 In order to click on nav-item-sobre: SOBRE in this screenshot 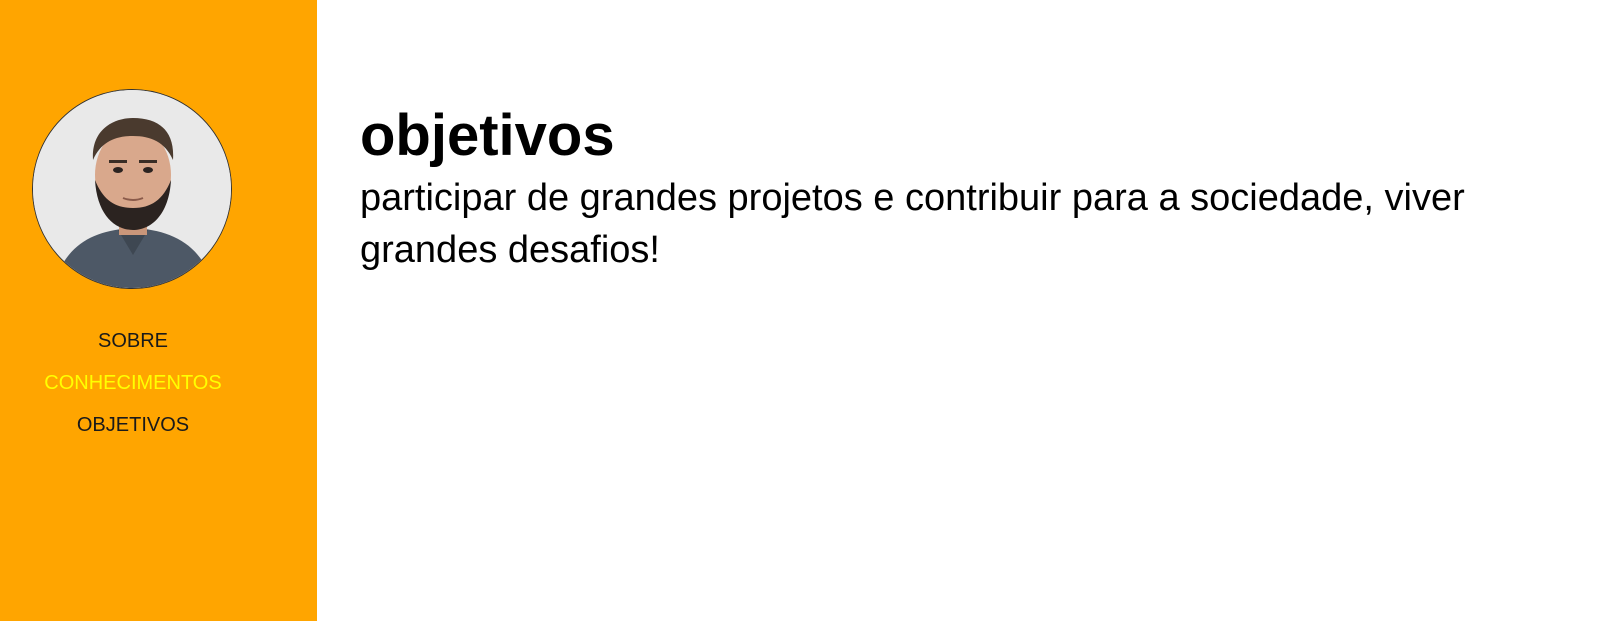, I will do `click(133, 341)`.